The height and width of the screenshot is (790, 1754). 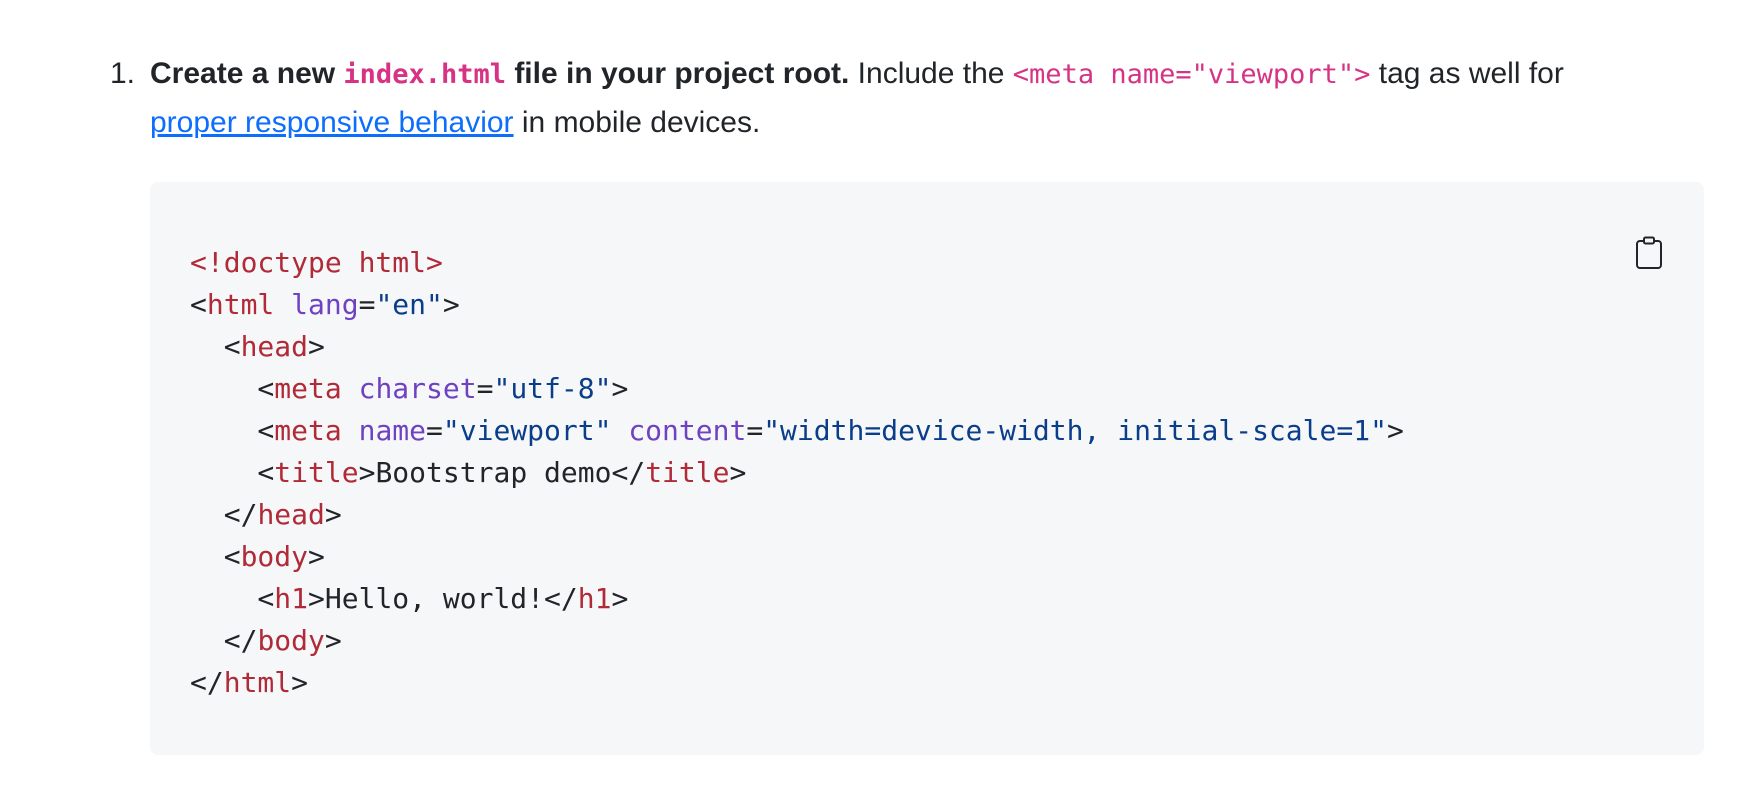 What do you see at coordinates (637, 122) in the screenshot?
I see `step-text-3: in mobile devices.` at bounding box center [637, 122].